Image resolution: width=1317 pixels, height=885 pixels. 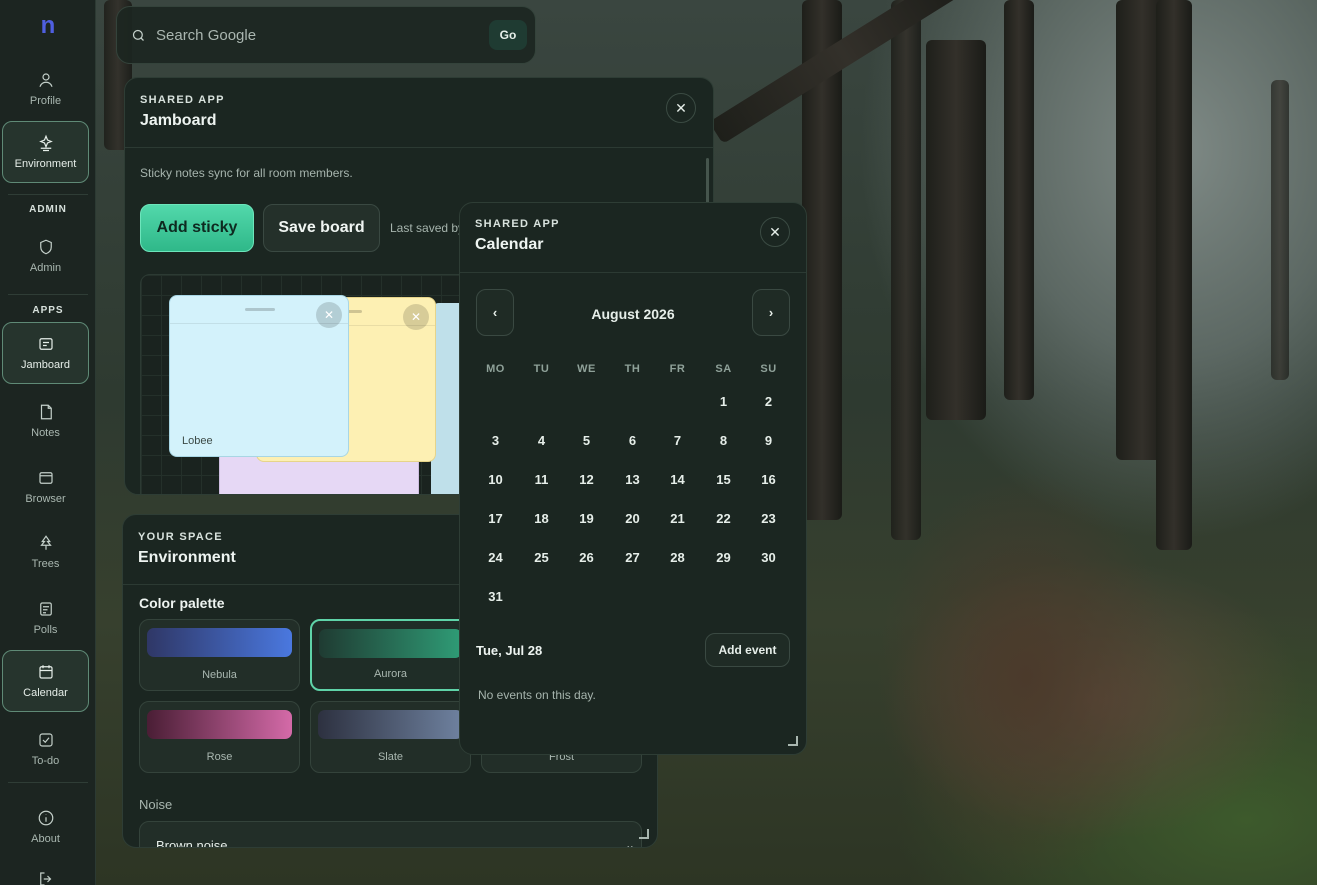 I want to click on calendar-day: 25, so click(x=541, y=557).